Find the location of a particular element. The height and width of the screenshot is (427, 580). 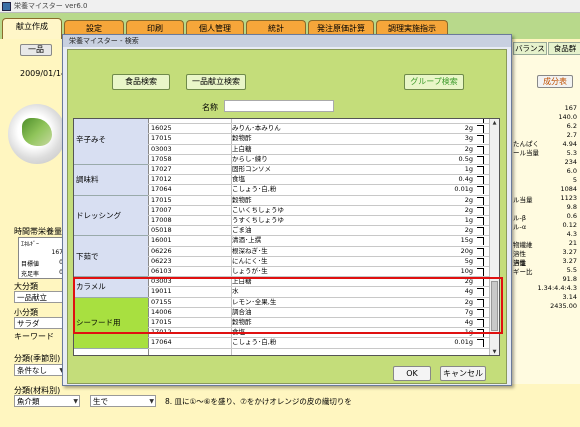

table-row: 17012 食塩 0.4g is located at coordinates (318, 180).